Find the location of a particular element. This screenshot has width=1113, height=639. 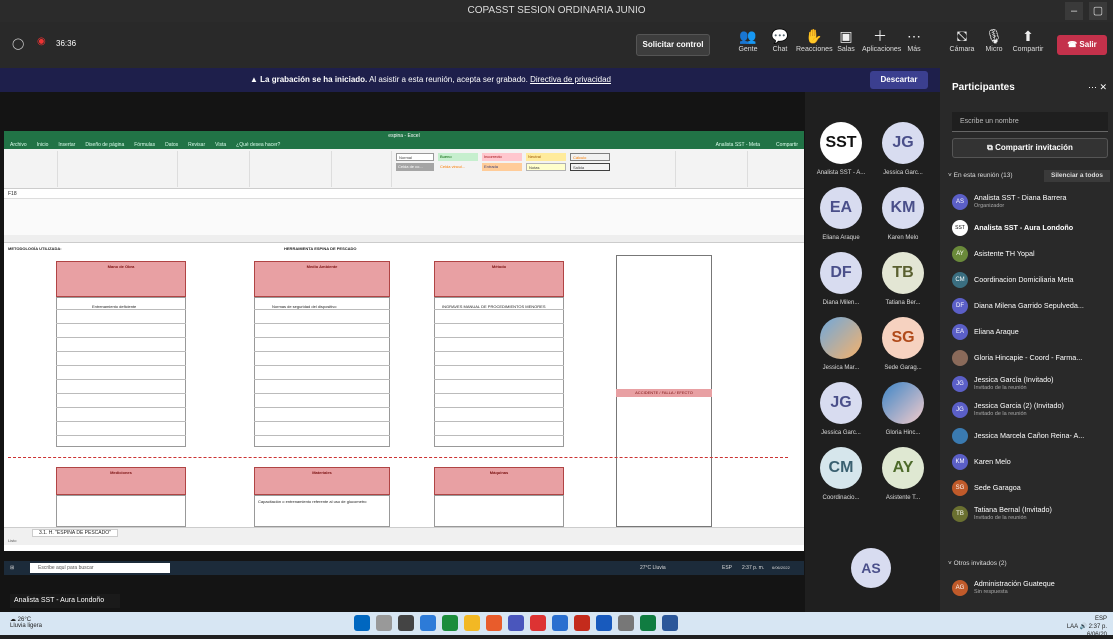

style-notas: Notas is located at coordinates (546, 167).